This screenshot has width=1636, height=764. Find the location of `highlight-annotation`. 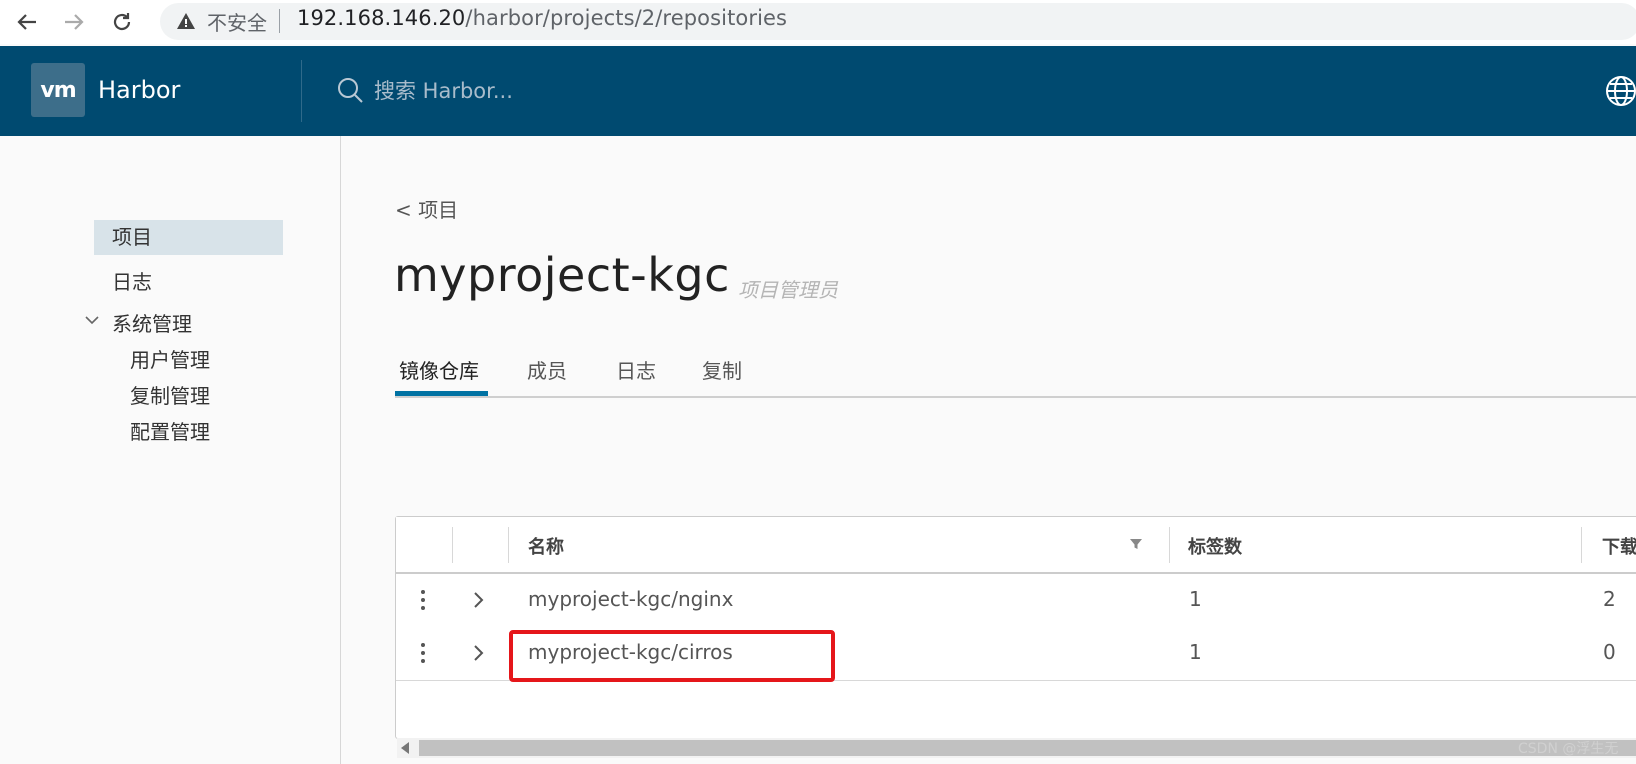

highlight-annotation is located at coordinates (672, 656).